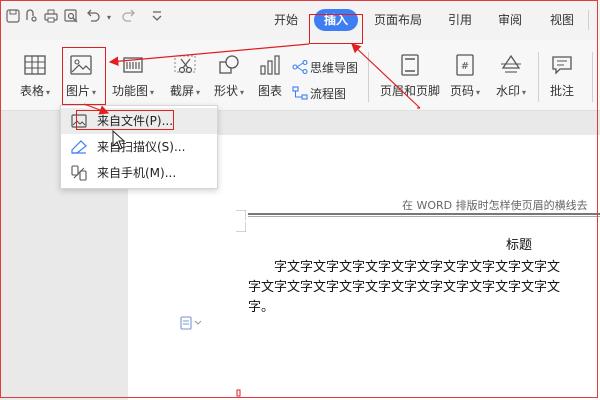  I want to click on annotation-spacer, so click(407, 41).